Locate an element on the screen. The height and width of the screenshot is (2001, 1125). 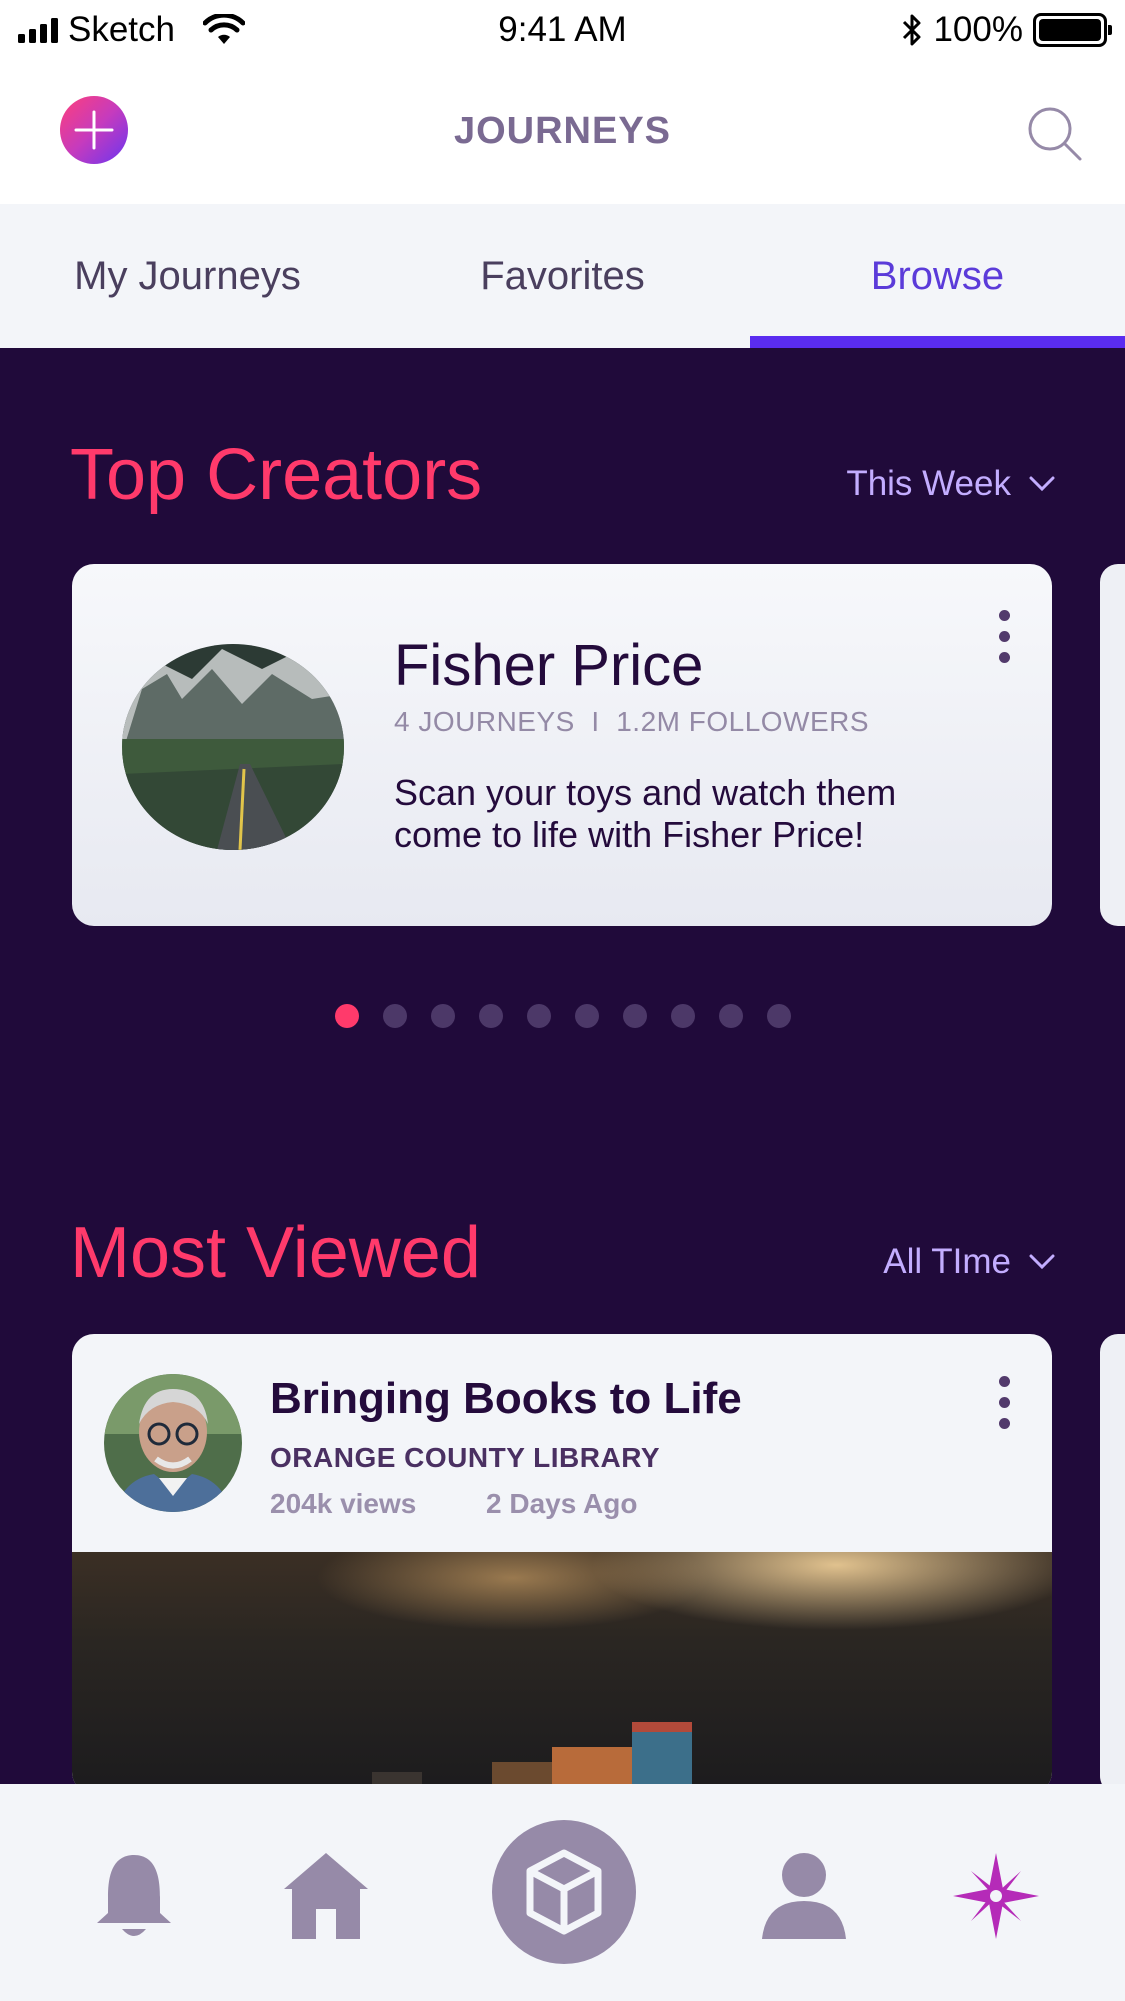
filter-label: This Week is located at coordinates (928, 483).